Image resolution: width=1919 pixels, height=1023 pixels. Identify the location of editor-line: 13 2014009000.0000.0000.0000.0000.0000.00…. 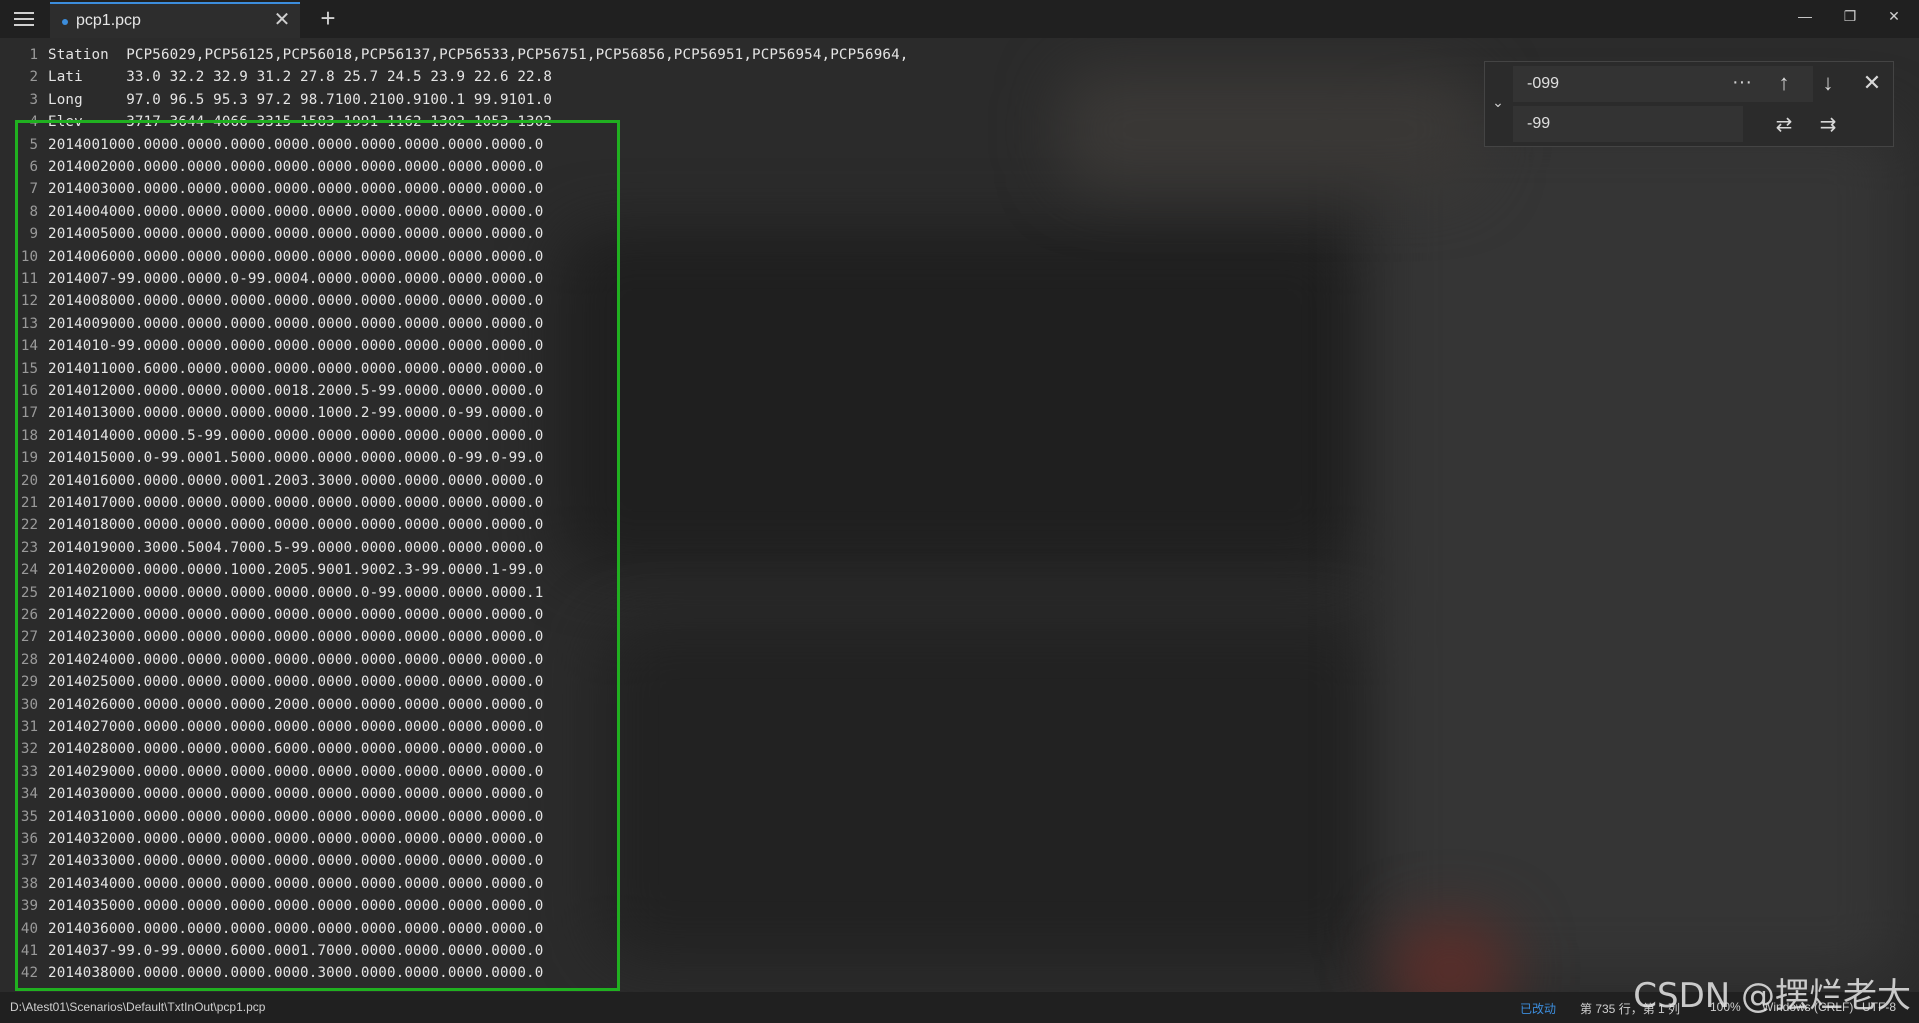
(271, 324).